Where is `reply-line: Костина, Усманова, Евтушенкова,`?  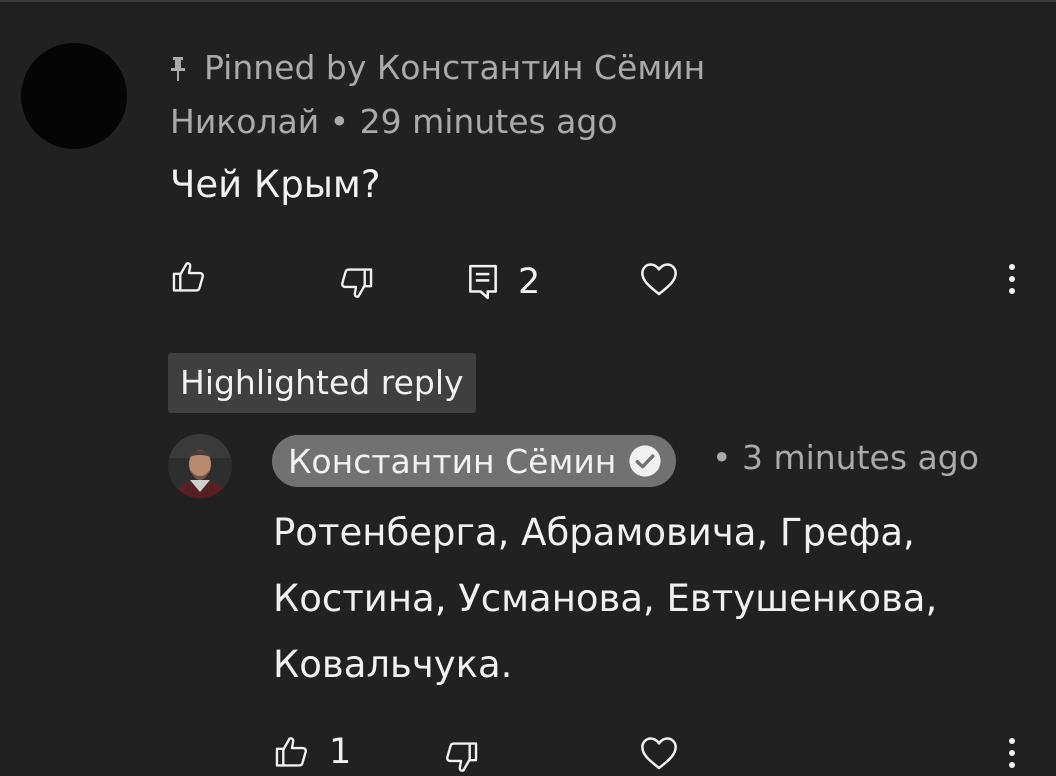 reply-line: Костина, Усманова, Евтушенкова, is located at coordinates (605, 598).